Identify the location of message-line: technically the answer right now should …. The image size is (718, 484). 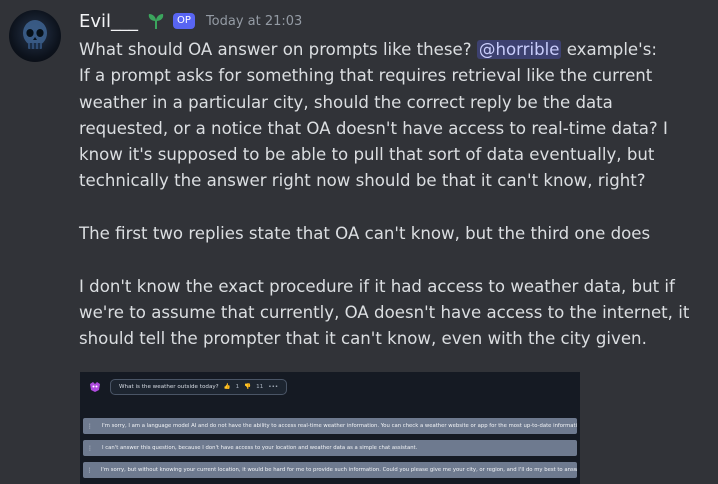
(362, 181).